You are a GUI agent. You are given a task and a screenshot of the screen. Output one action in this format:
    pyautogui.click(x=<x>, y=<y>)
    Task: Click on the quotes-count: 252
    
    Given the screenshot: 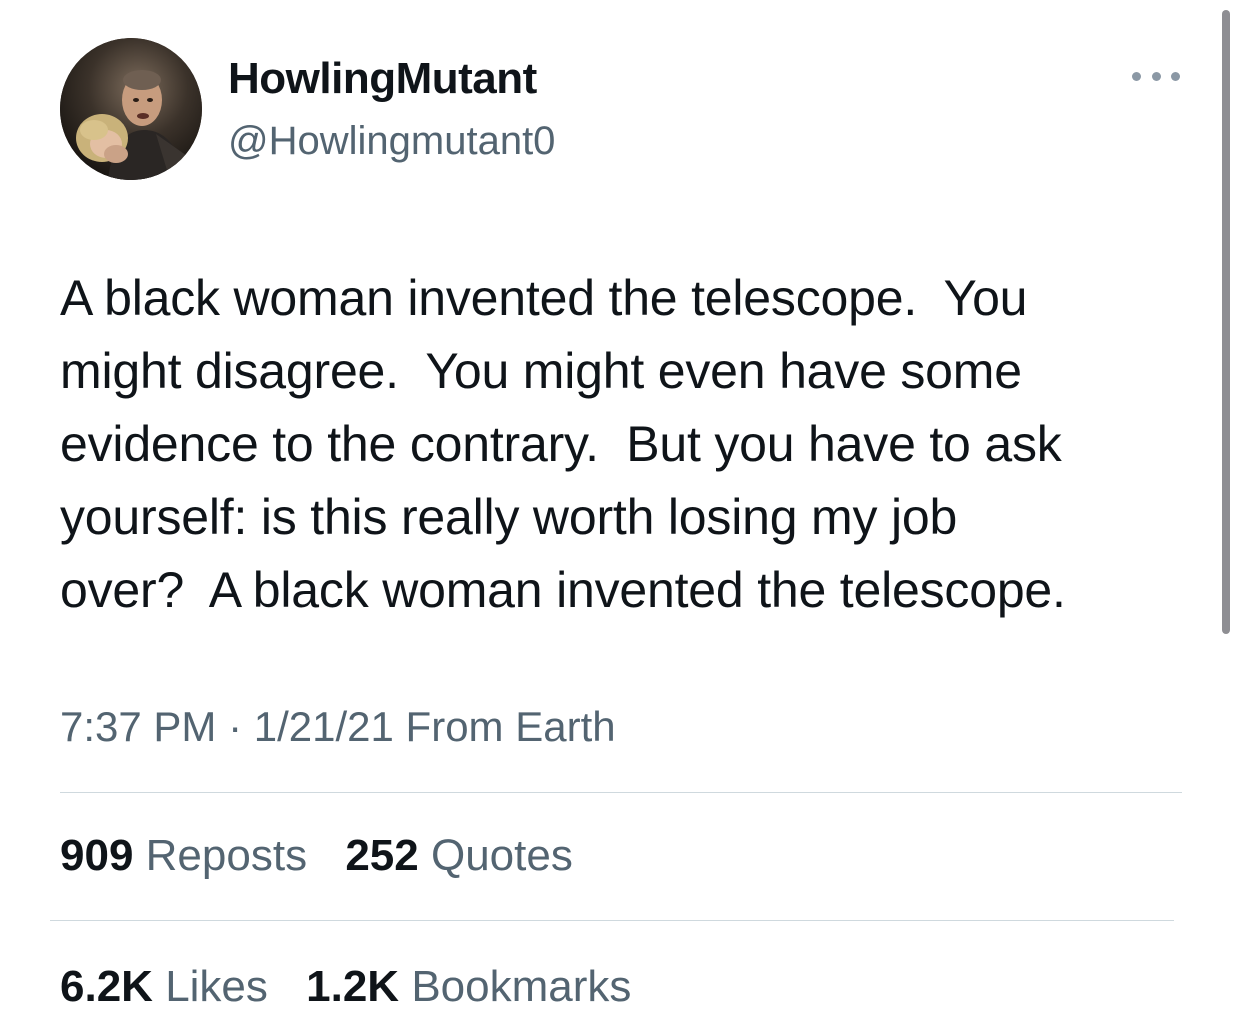 What is the action you would take?
    pyautogui.click(x=382, y=855)
    